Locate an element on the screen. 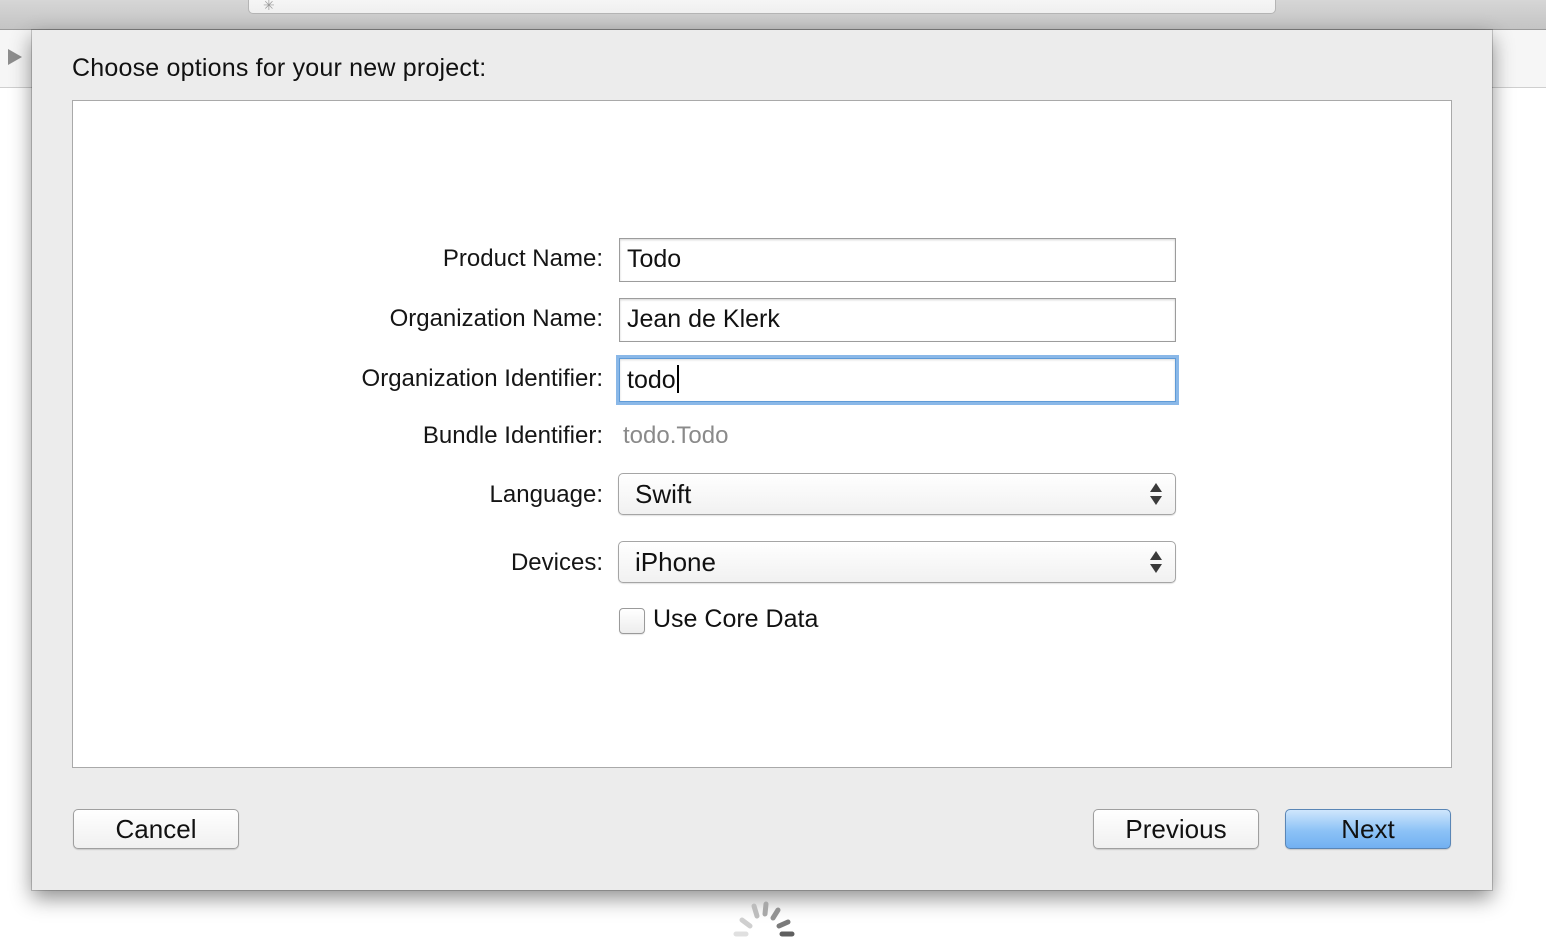  product-name-label: Product Name: is located at coordinates (522, 258).